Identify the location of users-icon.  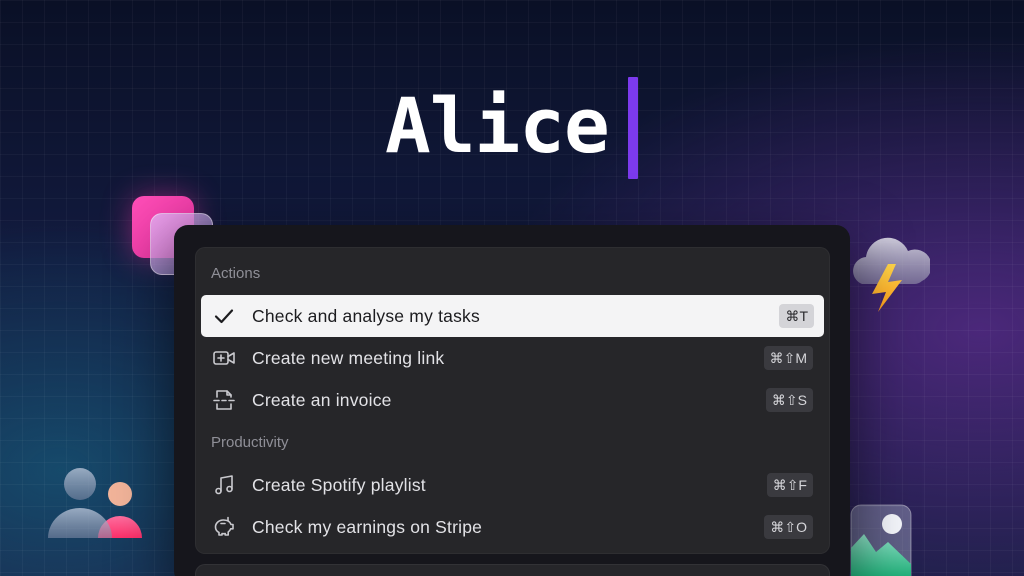
(98, 504).